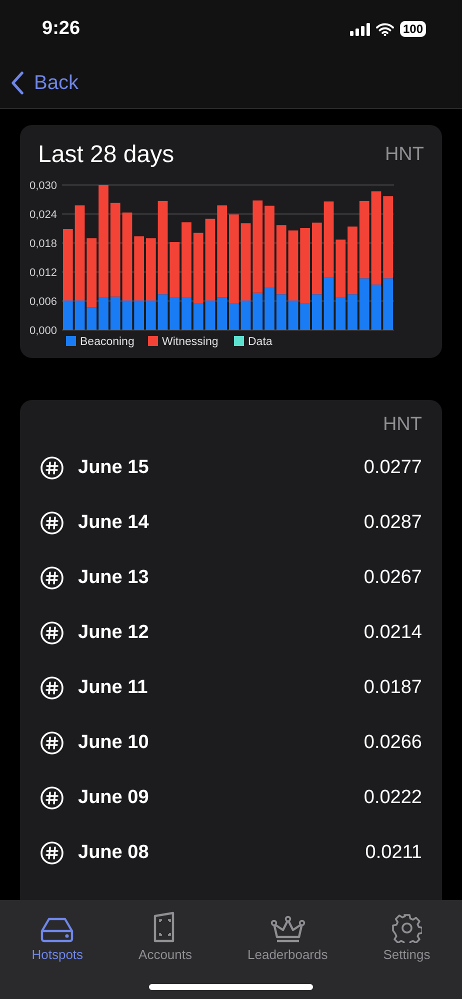 The height and width of the screenshot is (999, 462). I want to click on date-label: June 12, so click(114, 633).